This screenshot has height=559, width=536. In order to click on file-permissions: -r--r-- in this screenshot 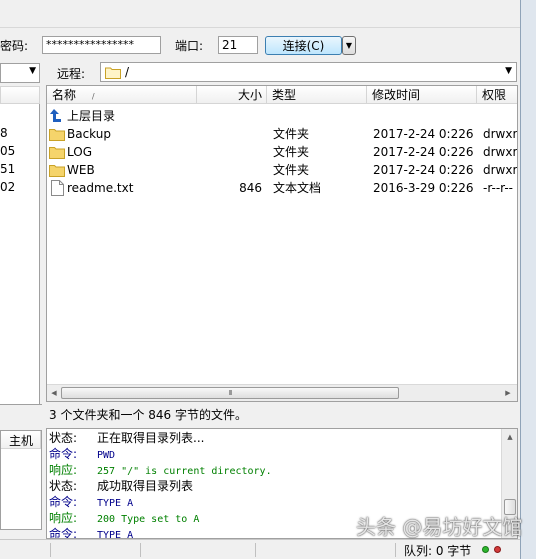, I will do `click(498, 188)`.